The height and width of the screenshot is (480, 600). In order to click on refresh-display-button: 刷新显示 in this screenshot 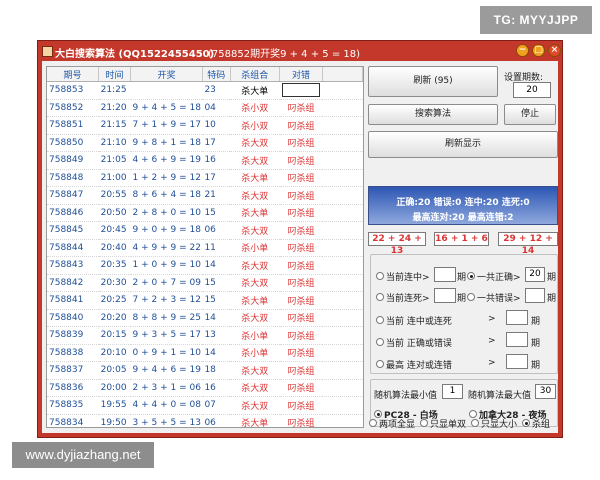, I will do `click(463, 144)`.